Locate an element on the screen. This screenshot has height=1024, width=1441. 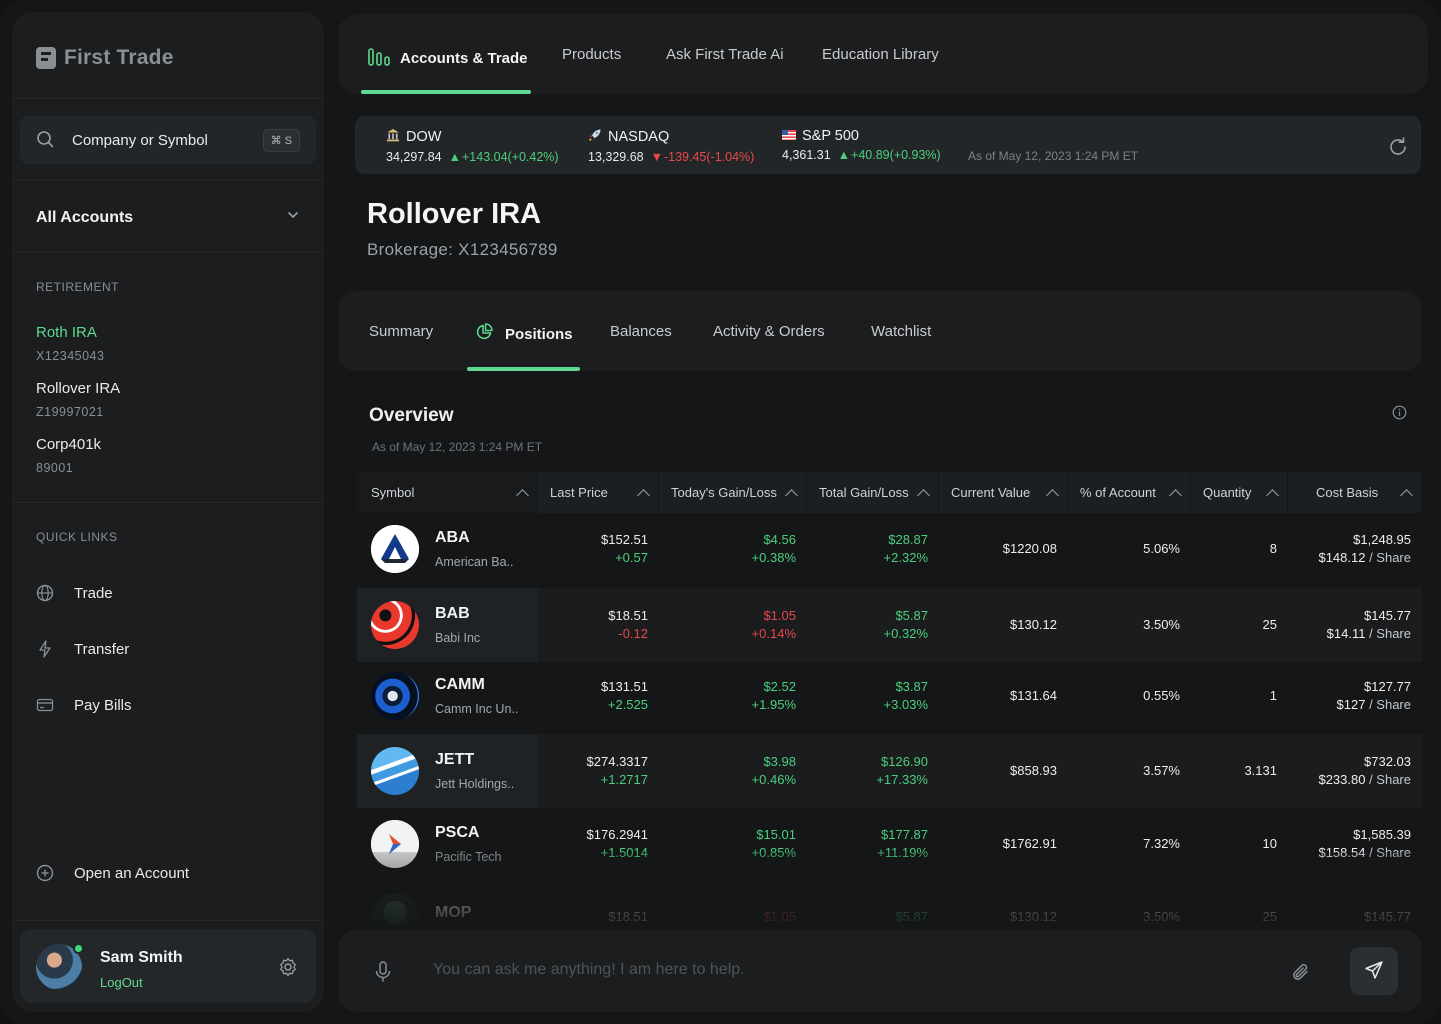
plus-circle-icon is located at coordinates (45, 873).